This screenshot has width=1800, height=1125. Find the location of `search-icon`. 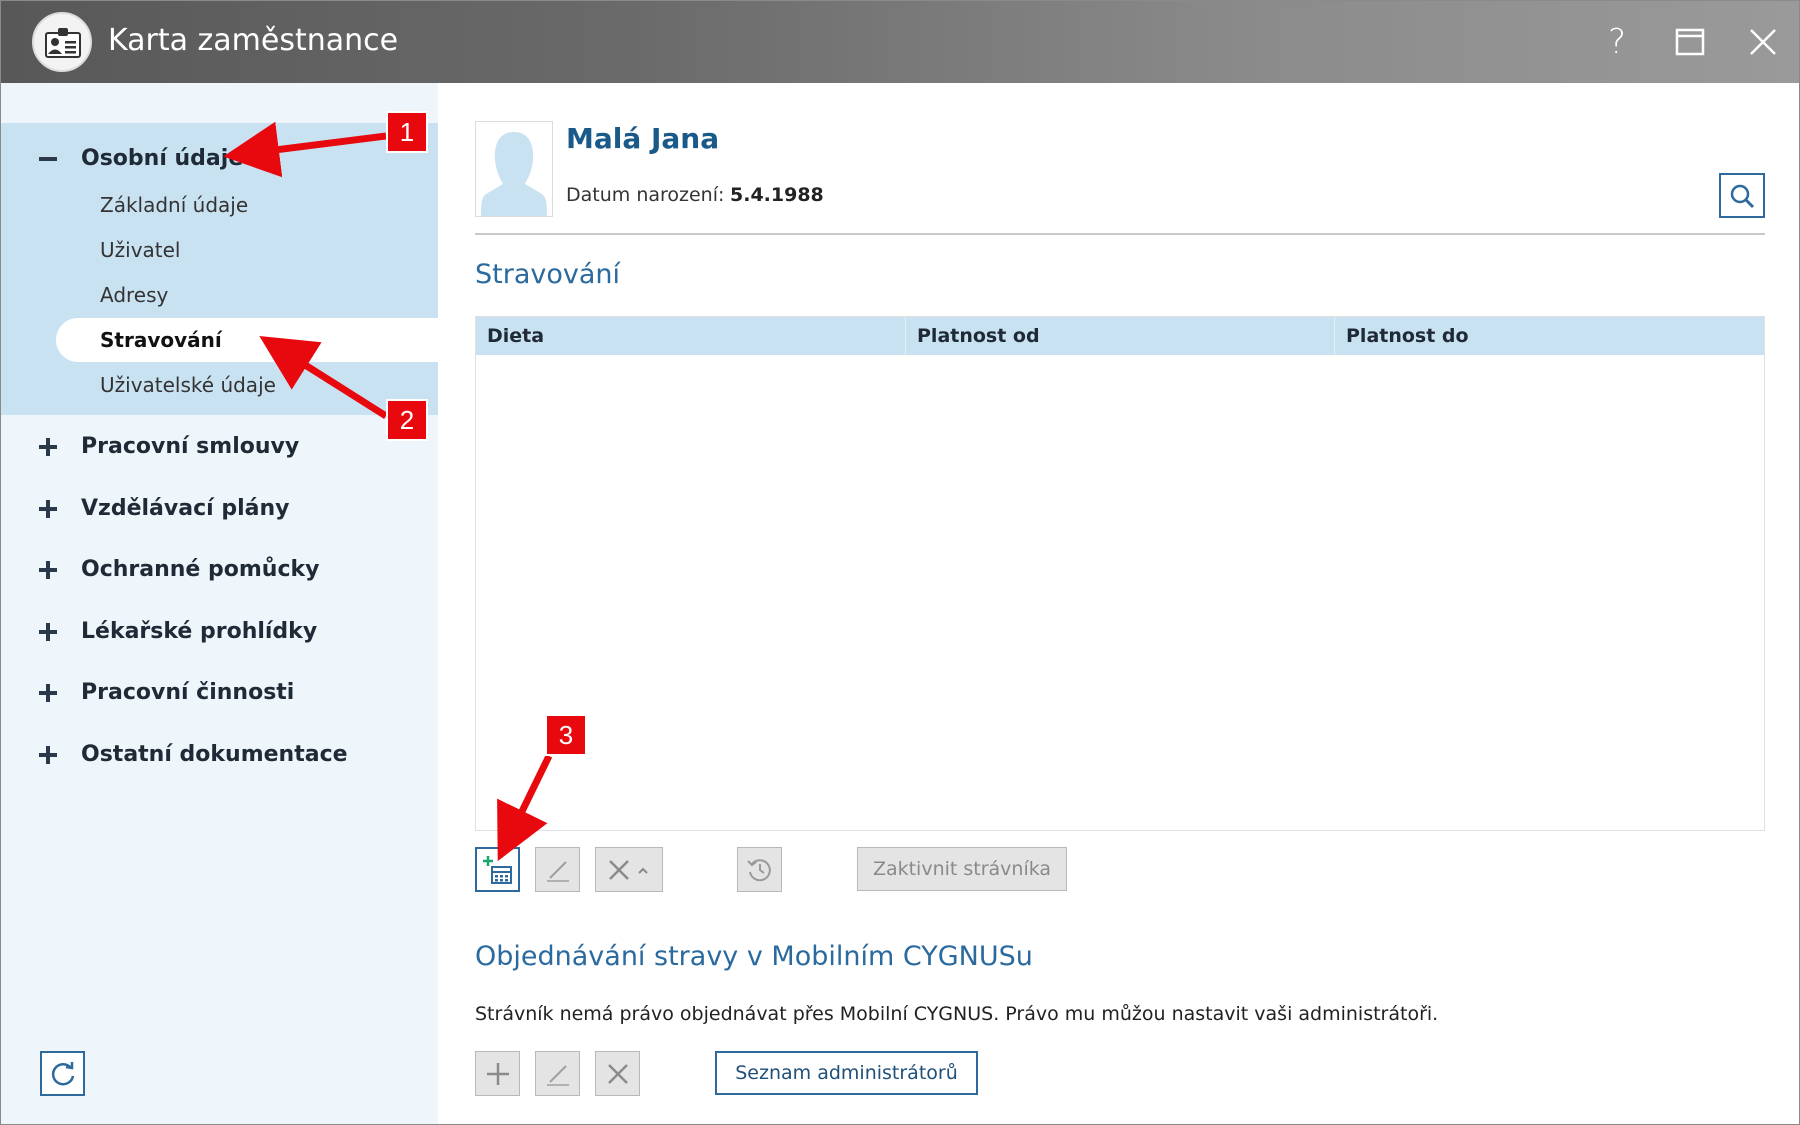

search-icon is located at coordinates (1742, 196).